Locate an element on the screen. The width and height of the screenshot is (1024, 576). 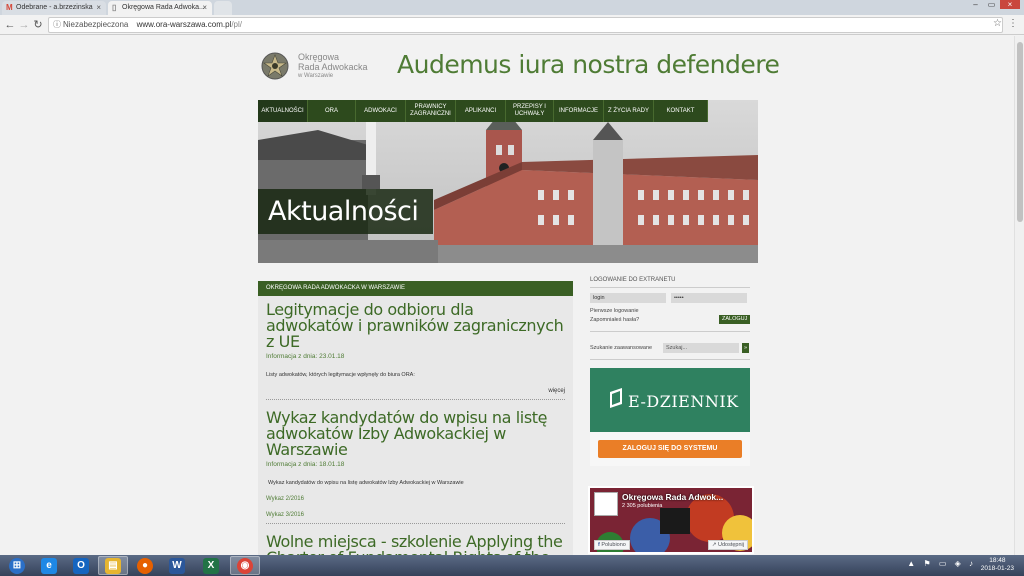
login-input: login is located at coordinates (628, 298).